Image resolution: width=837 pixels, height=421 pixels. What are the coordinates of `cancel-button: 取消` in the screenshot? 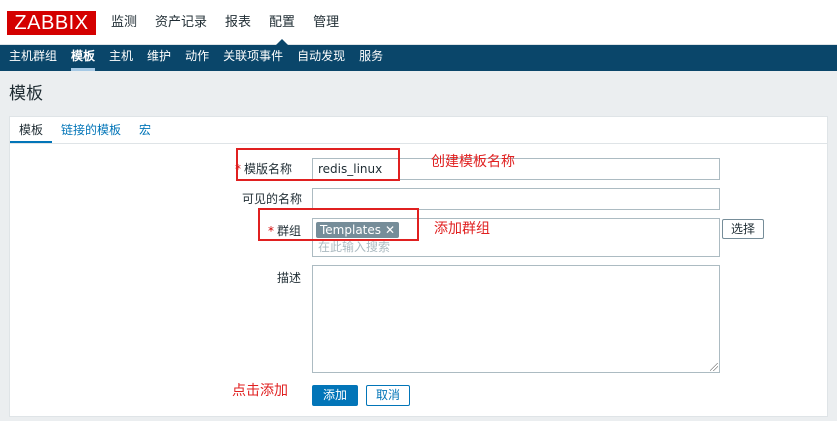 It's located at (388, 395).